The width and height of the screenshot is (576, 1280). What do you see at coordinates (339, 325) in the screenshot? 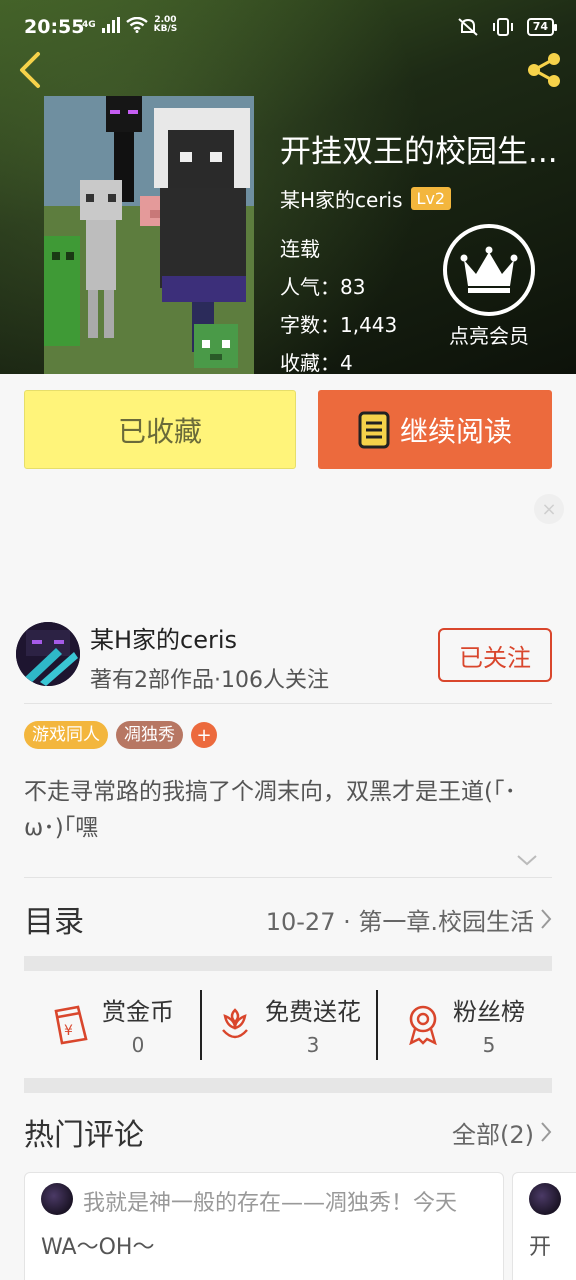
I see `book-word-count: 字数：1,443` at bounding box center [339, 325].